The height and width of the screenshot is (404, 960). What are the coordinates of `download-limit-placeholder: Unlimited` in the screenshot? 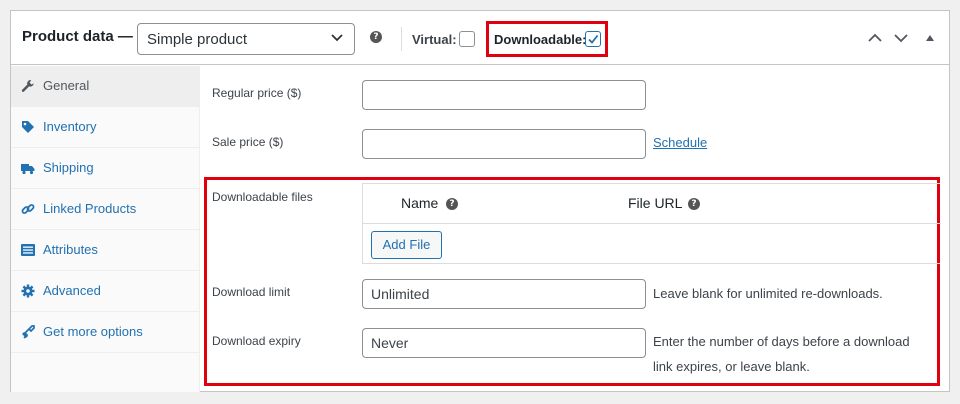 It's located at (400, 294).